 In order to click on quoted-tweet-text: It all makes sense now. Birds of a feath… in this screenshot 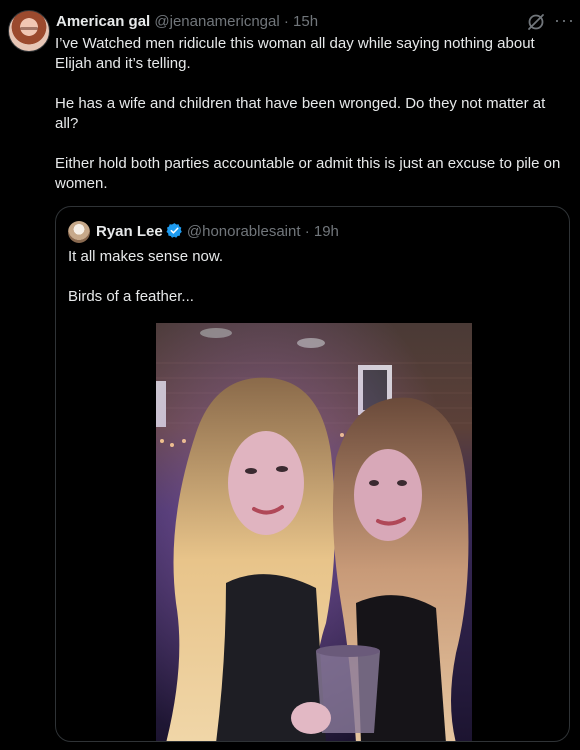, I will do `click(146, 276)`.